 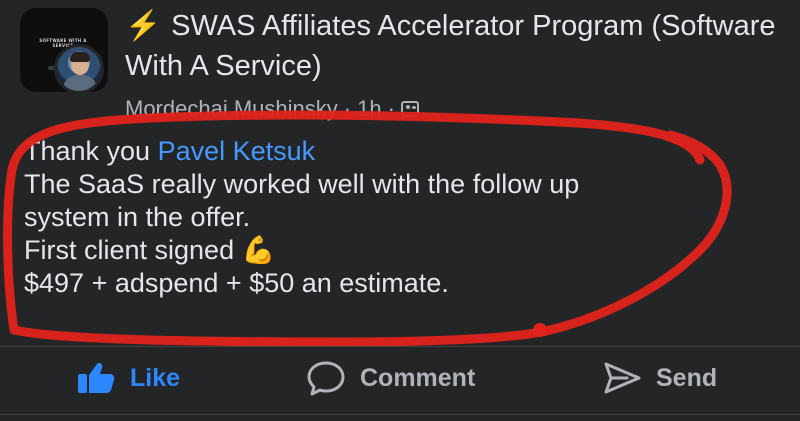 I want to click on like-label: Like, so click(x=155, y=377).